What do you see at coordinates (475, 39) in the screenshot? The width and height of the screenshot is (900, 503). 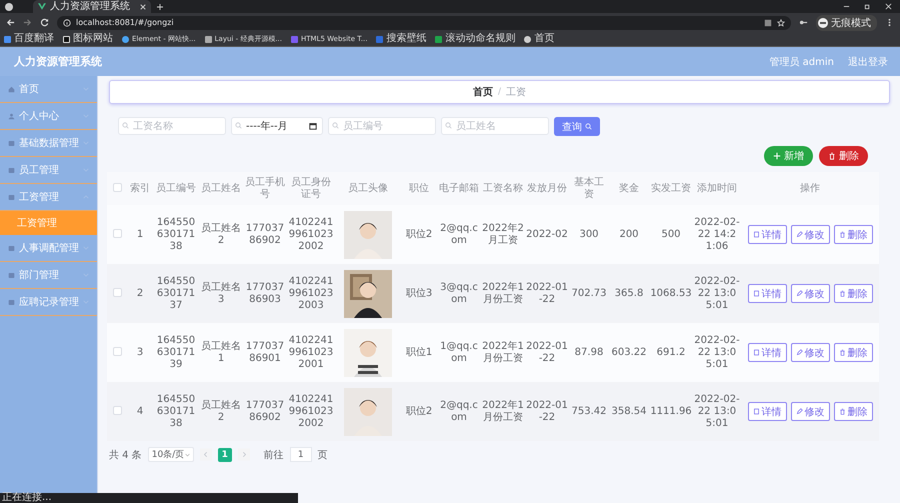 I see `bookmark: 滚动动命名规则` at bounding box center [475, 39].